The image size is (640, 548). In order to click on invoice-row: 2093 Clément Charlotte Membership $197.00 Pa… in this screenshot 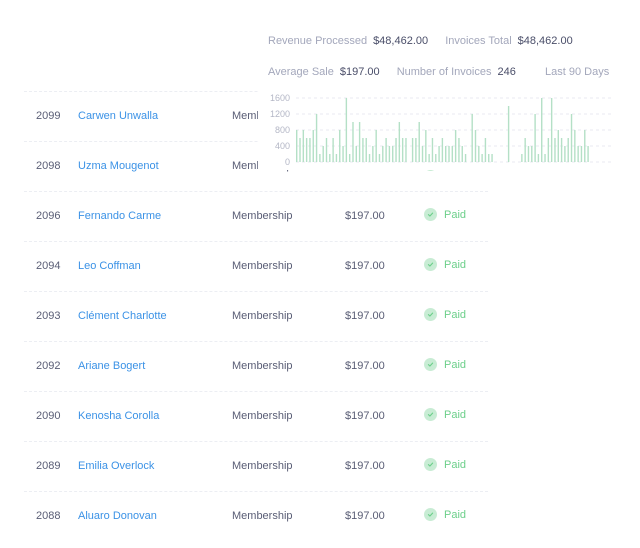, I will do `click(256, 316)`.